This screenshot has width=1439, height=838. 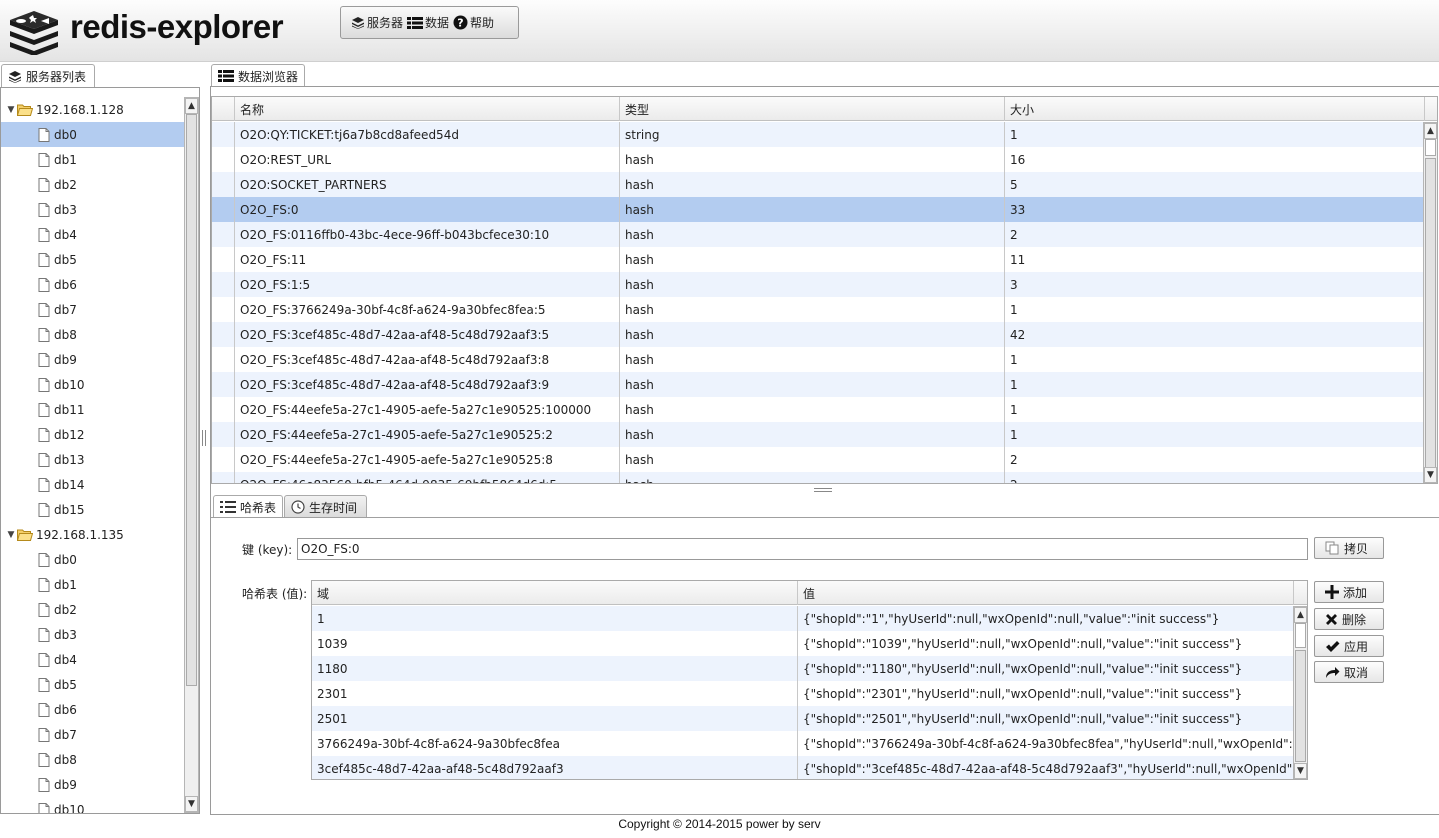 I want to click on table-row: O2O_FS:11 hash 11, so click(x=817, y=259).